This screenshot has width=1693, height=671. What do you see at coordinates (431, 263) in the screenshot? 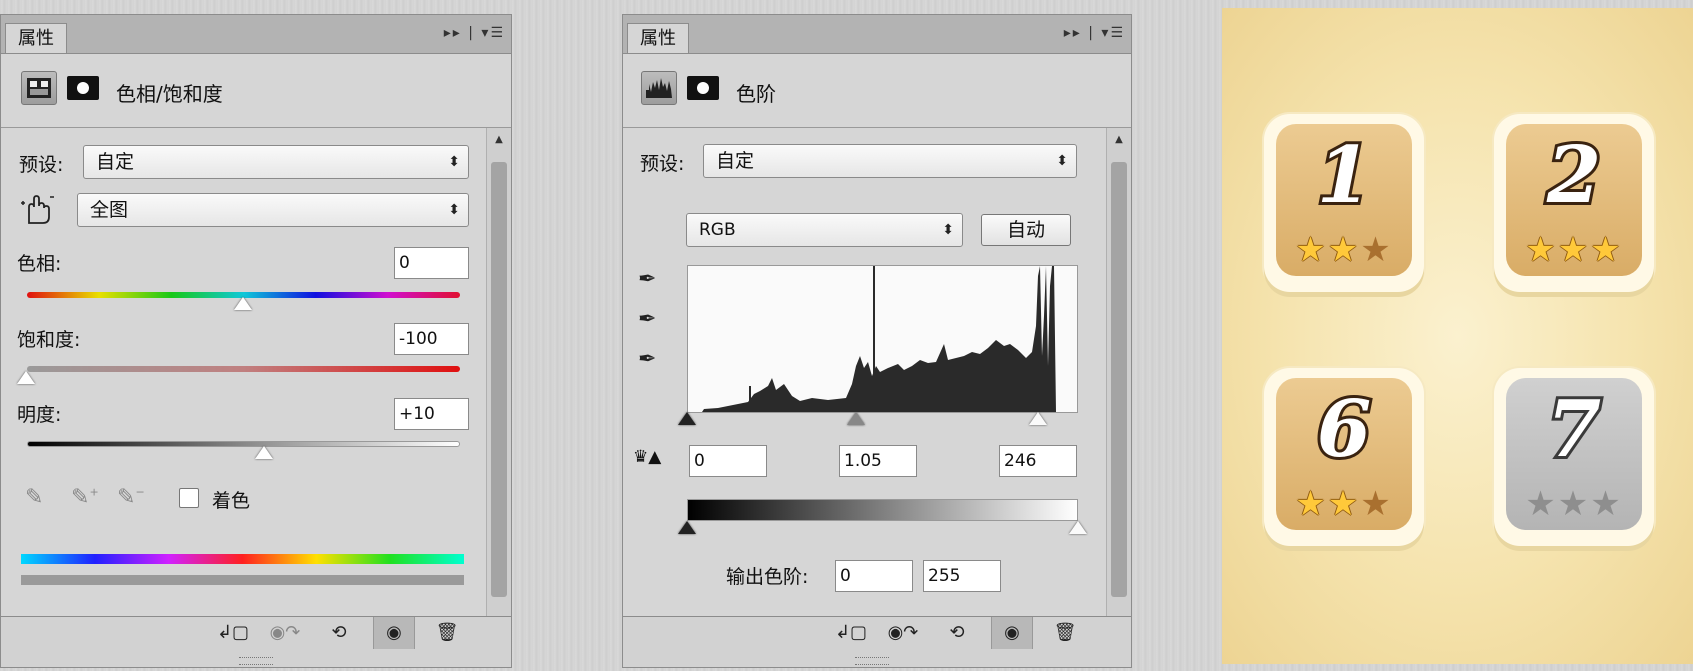
I see `hue-input: 0` at bounding box center [431, 263].